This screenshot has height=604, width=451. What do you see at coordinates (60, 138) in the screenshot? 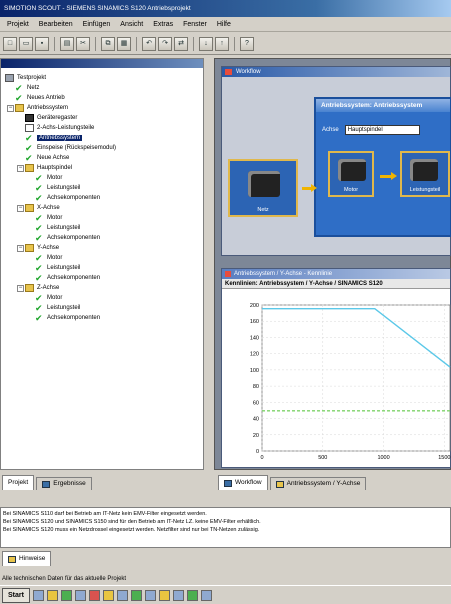
I see `tree-item-label: Antriebssystem` at bounding box center [60, 138].